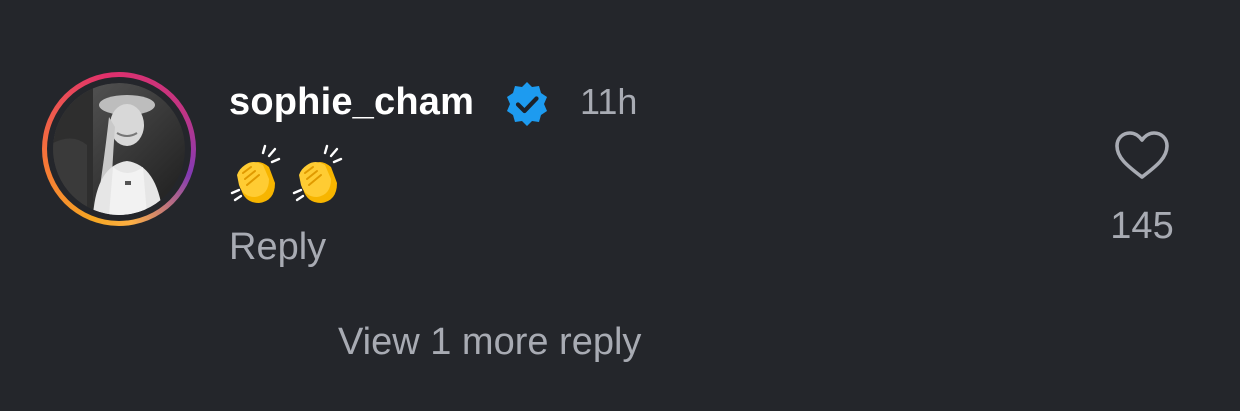 Image resolution: width=1240 pixels, height=411 pixels. I want to click on view-more-replies-button: View 1 more reply, so click(489, 342).